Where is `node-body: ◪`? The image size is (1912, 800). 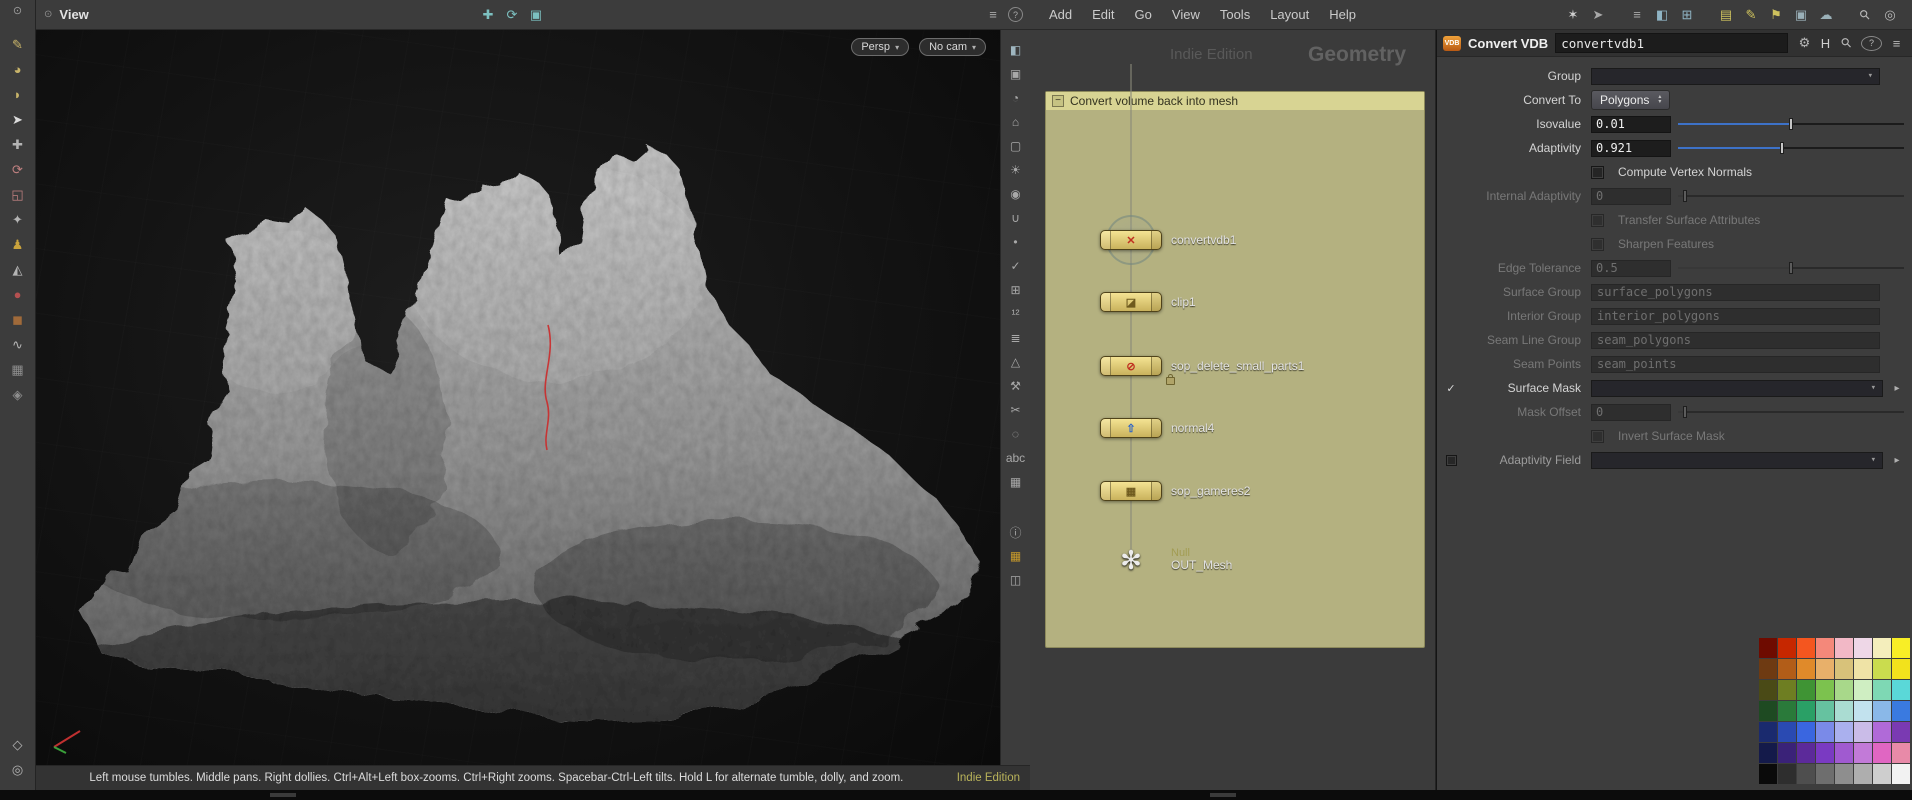
node-body: ◪ is located at coordinates (1131, 302).